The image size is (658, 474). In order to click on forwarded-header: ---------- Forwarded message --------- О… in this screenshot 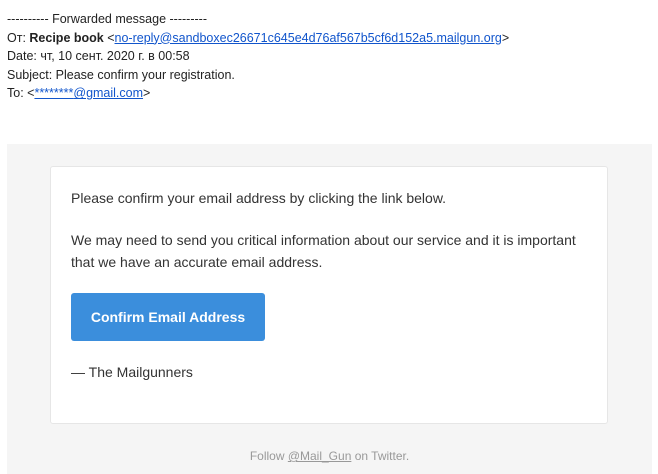, I will do `click(258, 56)`.